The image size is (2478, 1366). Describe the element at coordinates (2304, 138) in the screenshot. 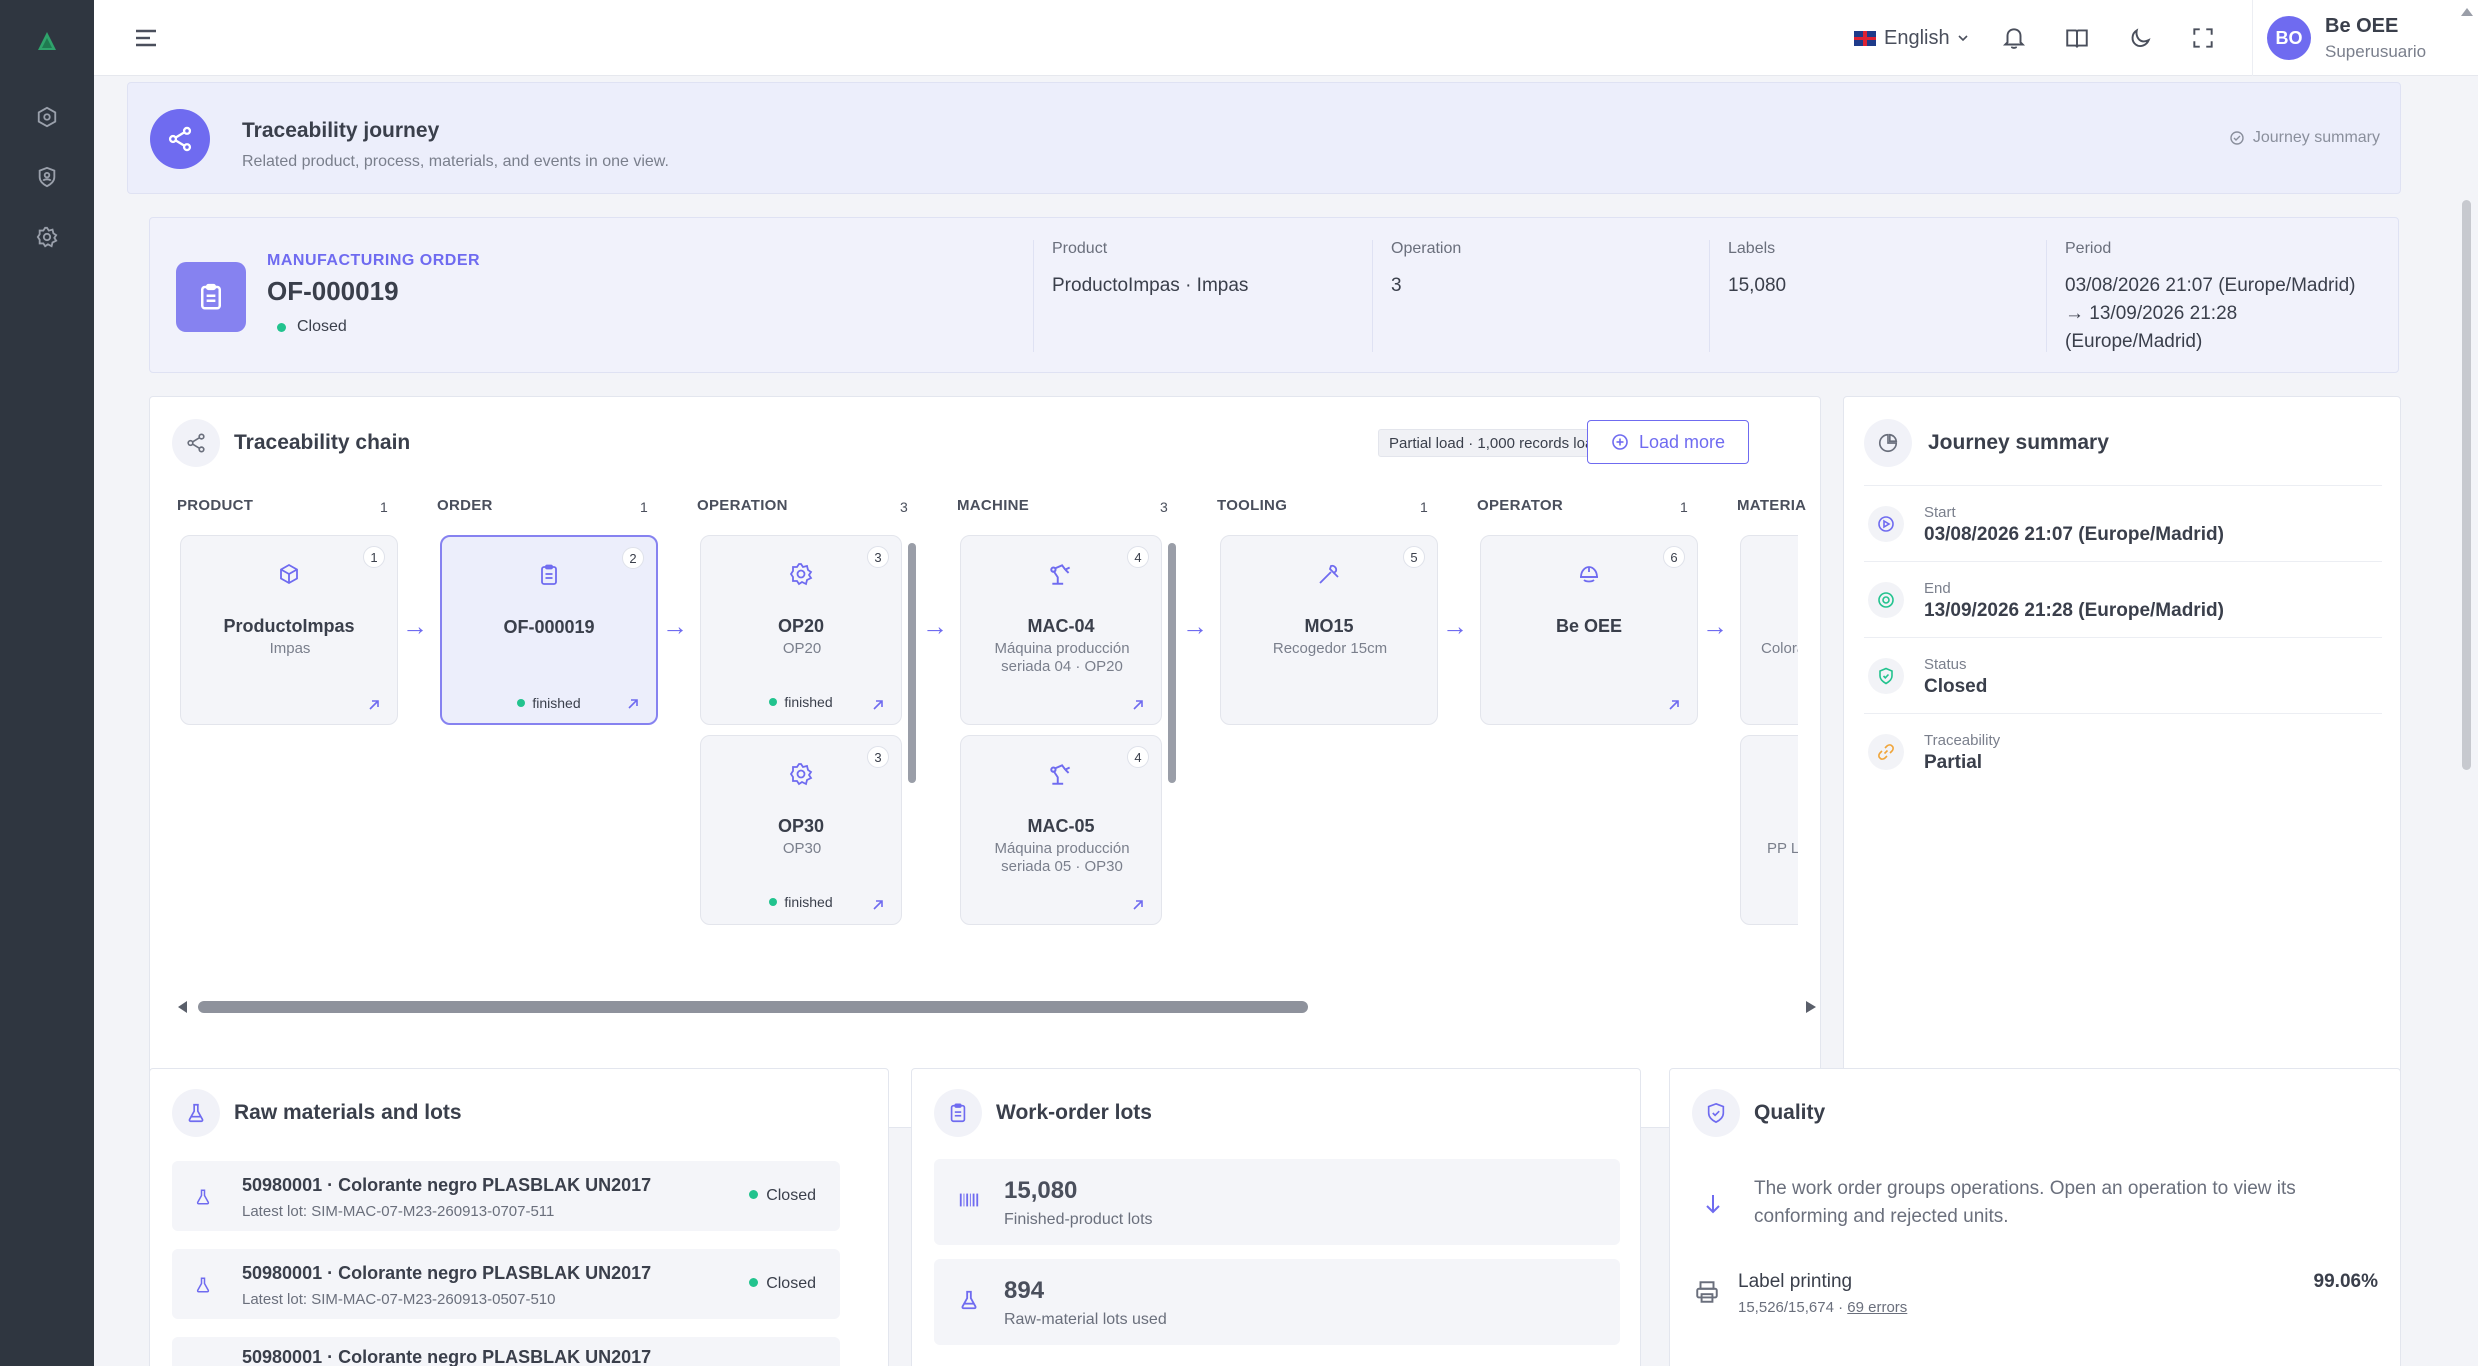

I see `journey-summary-link: Journey summary` at that location.